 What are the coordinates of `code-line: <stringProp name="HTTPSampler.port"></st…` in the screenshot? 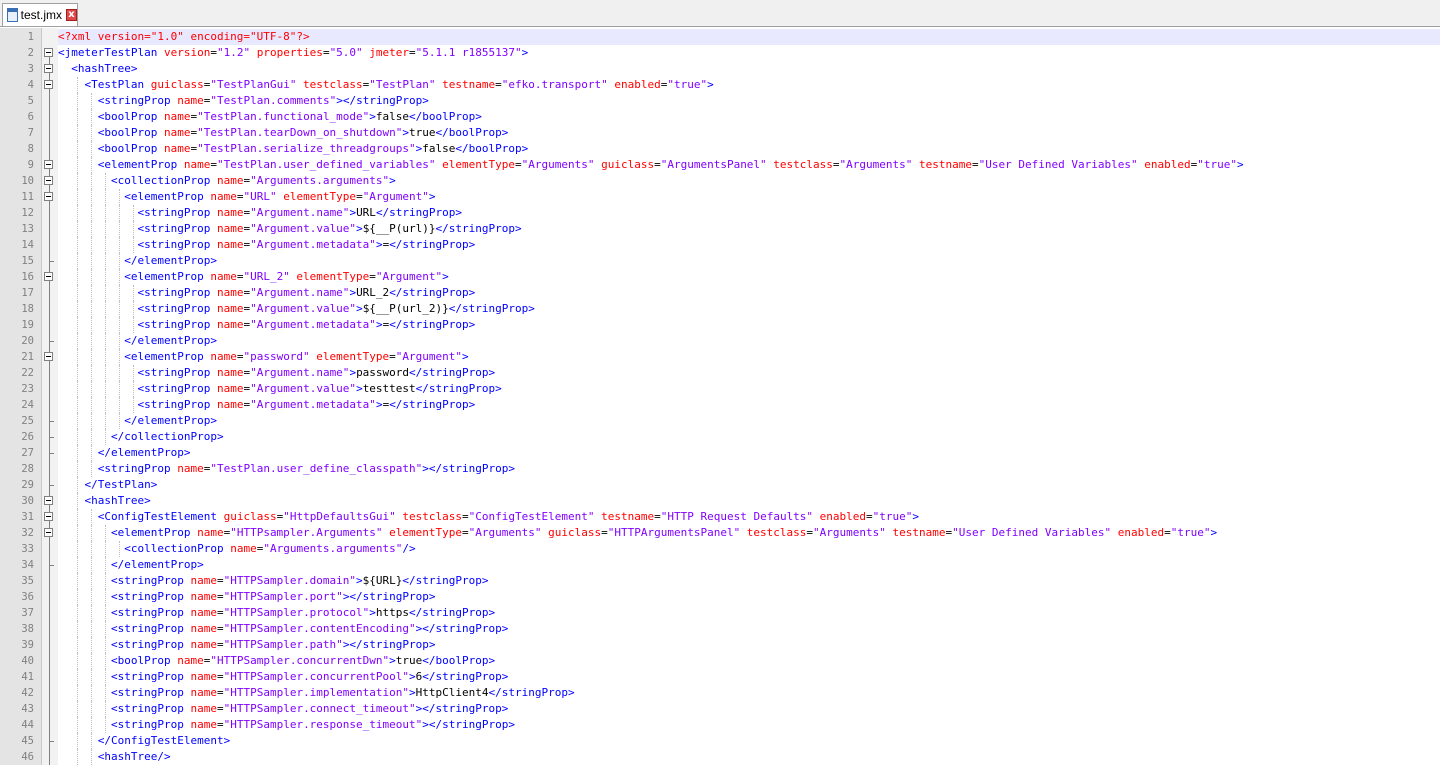 It's located at (749, 597).